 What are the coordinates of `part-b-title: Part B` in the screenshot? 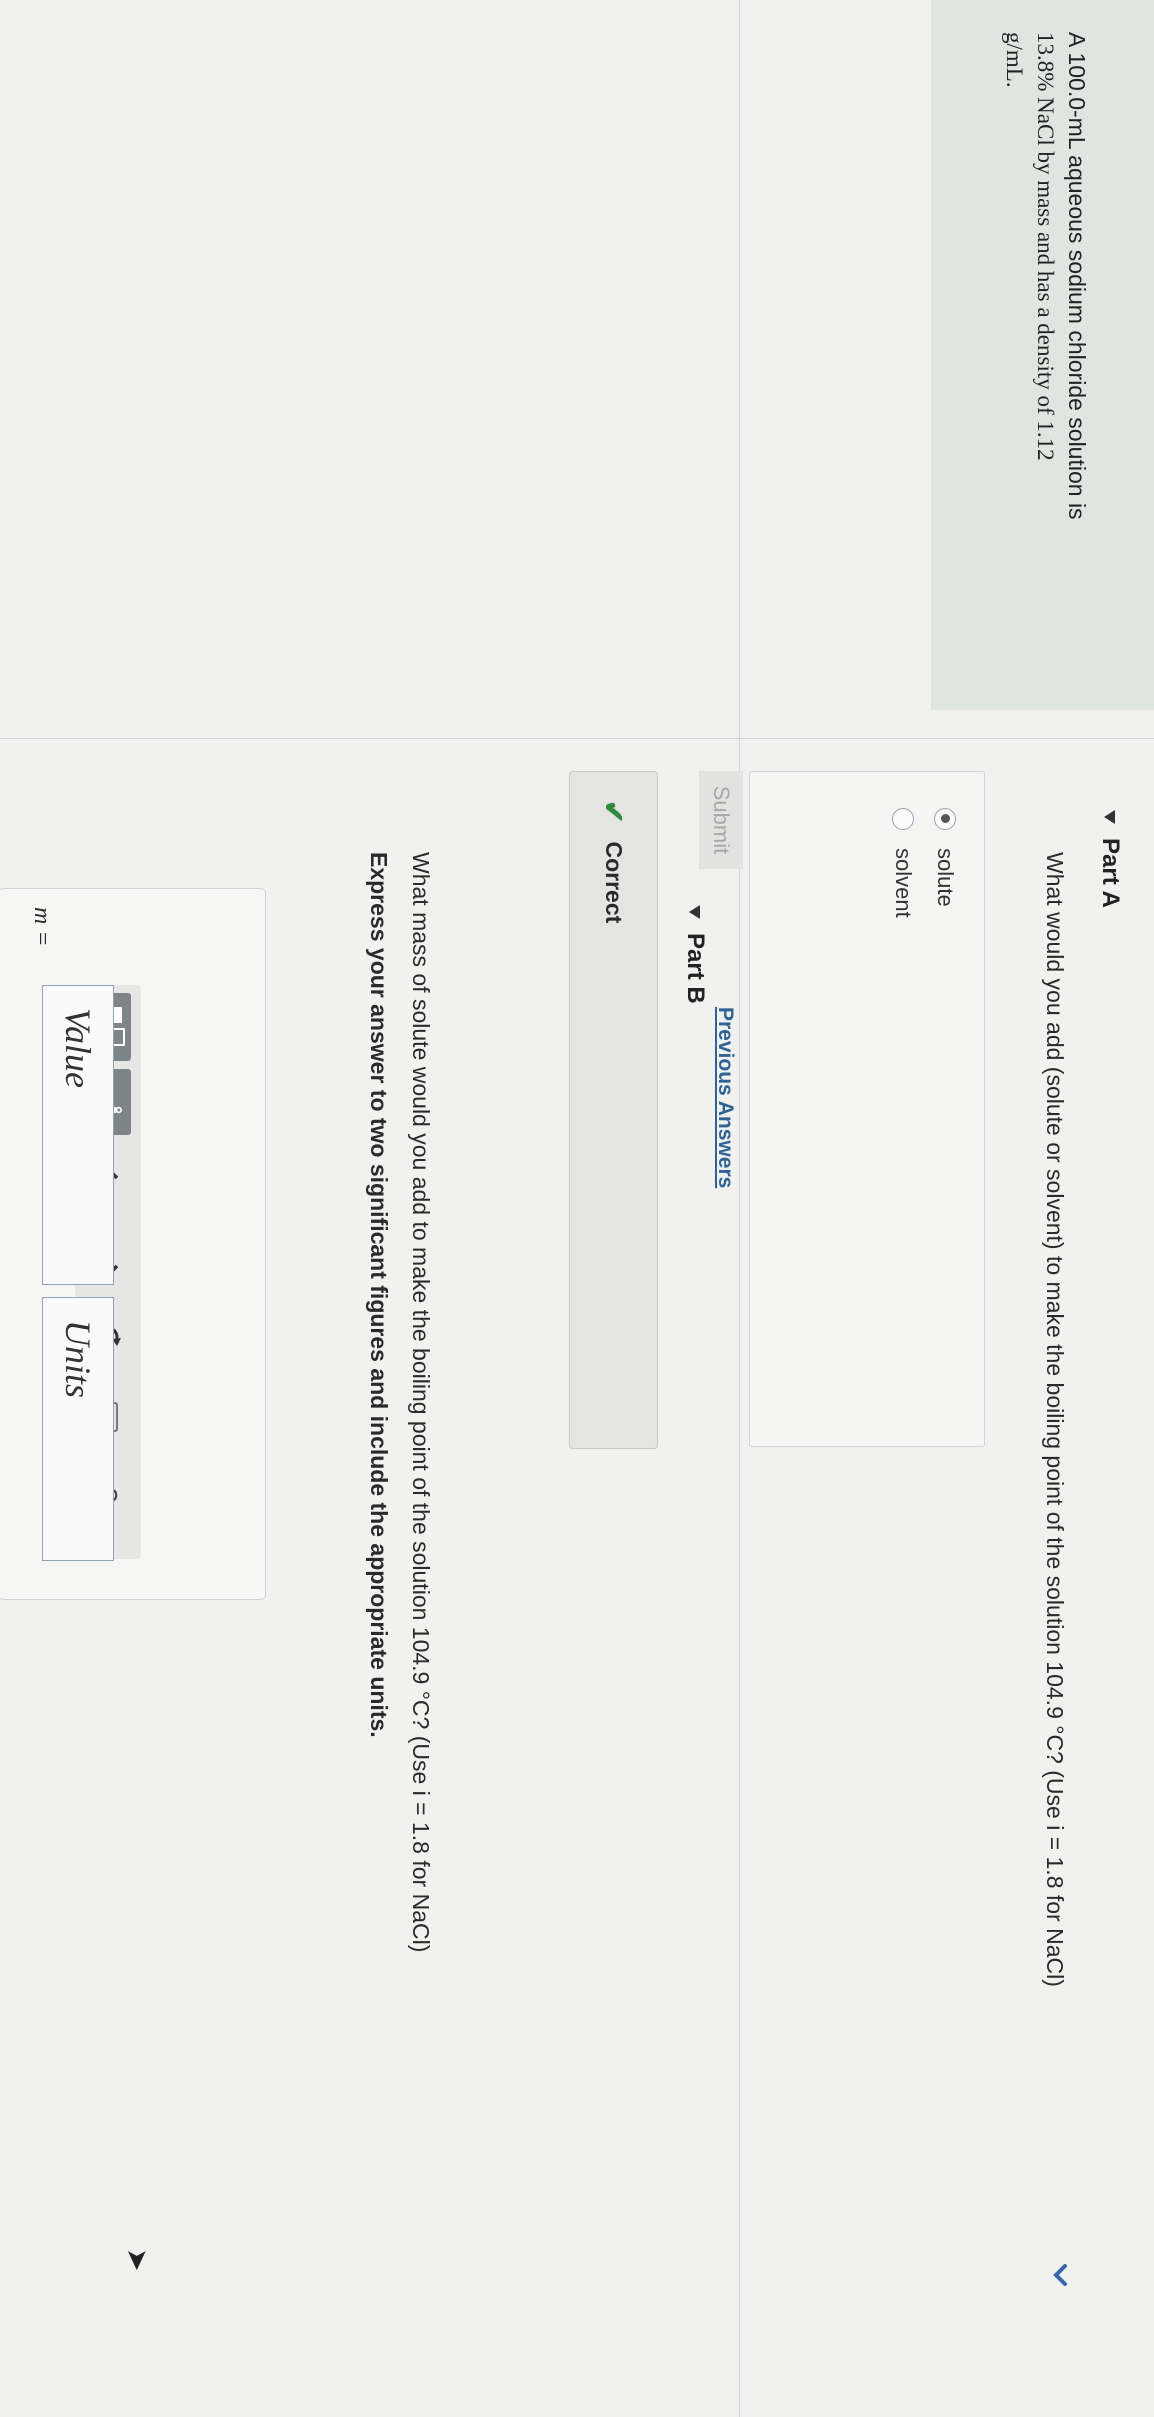 It's located at (695, 968).